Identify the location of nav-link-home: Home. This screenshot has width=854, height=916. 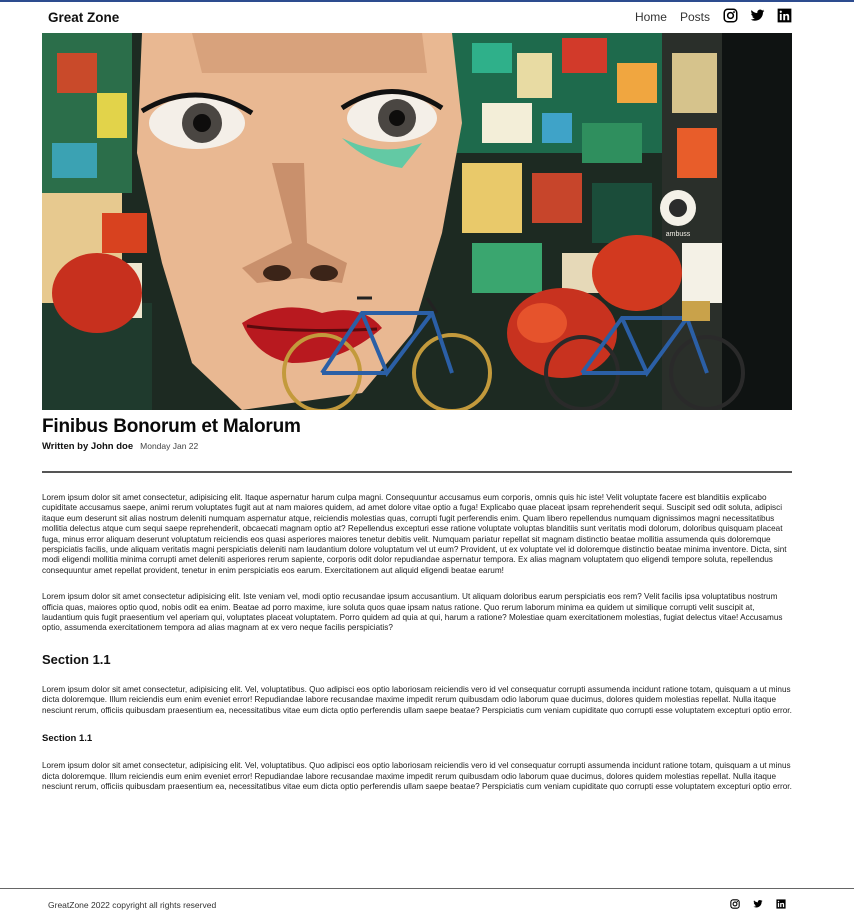
(651, 17).